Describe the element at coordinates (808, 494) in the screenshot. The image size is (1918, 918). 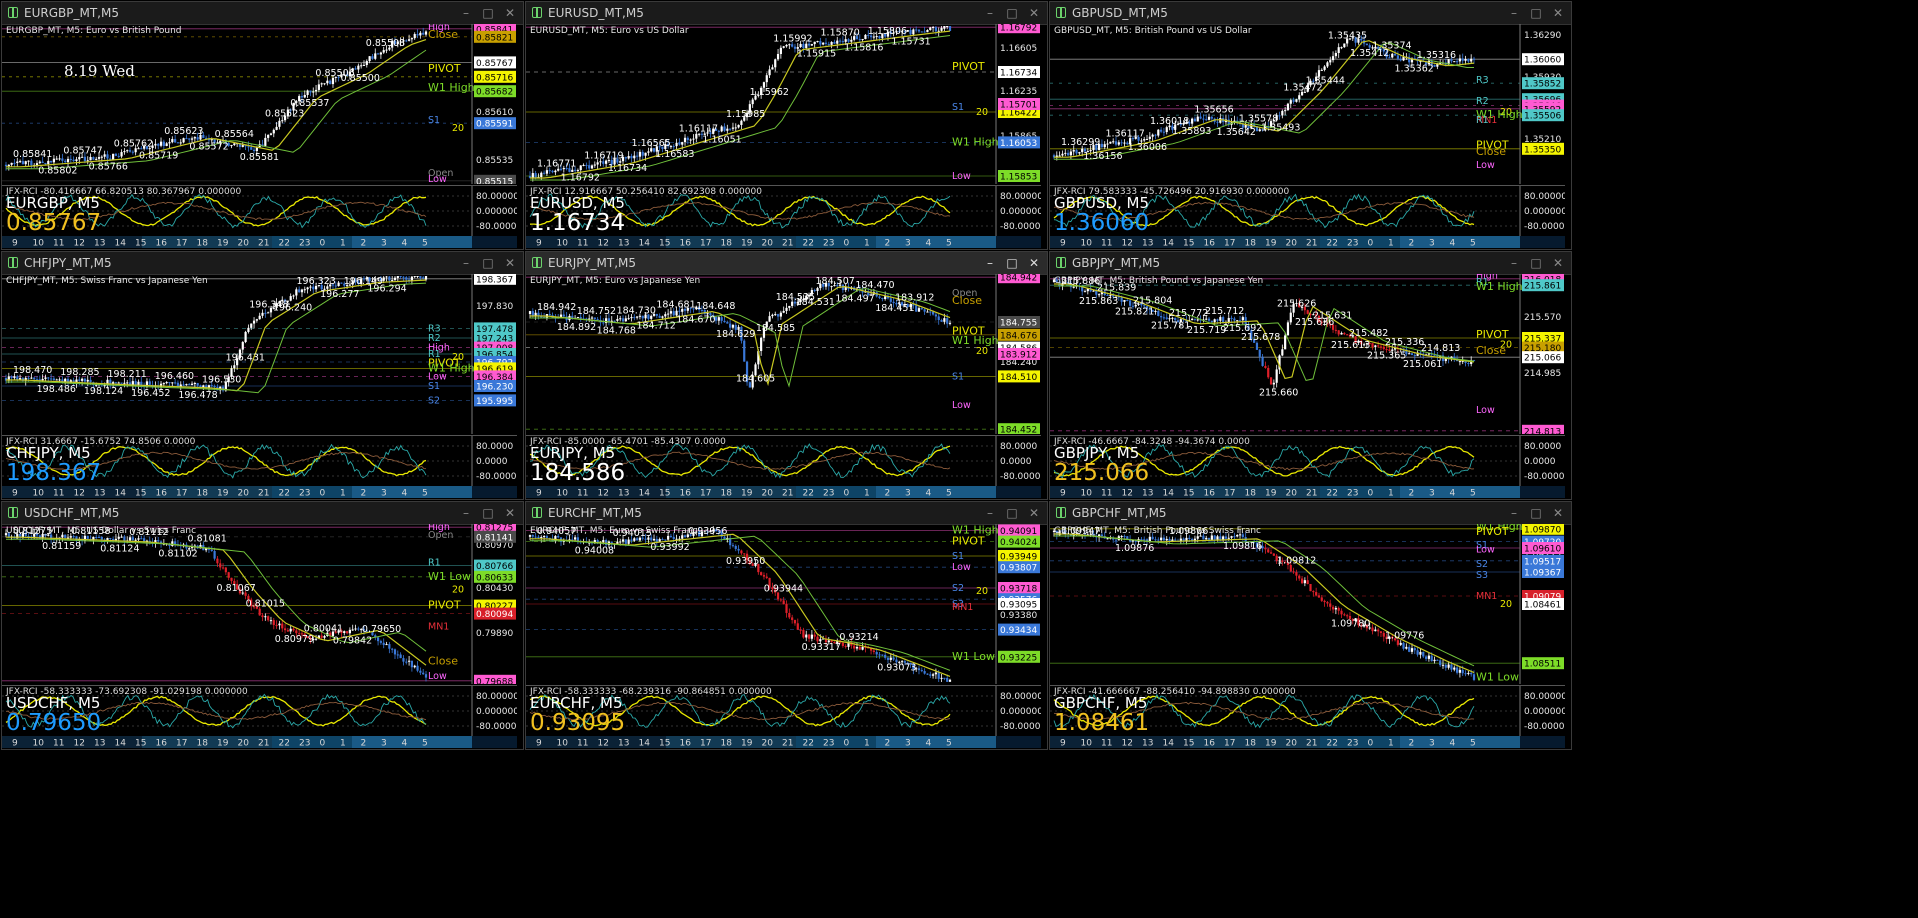
I see `time-tick: 22` at that location.